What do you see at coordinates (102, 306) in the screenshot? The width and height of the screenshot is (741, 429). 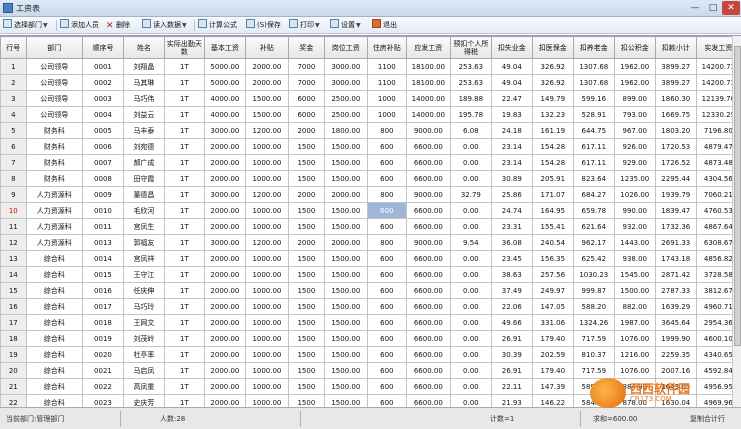 I see `table-cell: 0017` at bounding box center [102, 306].